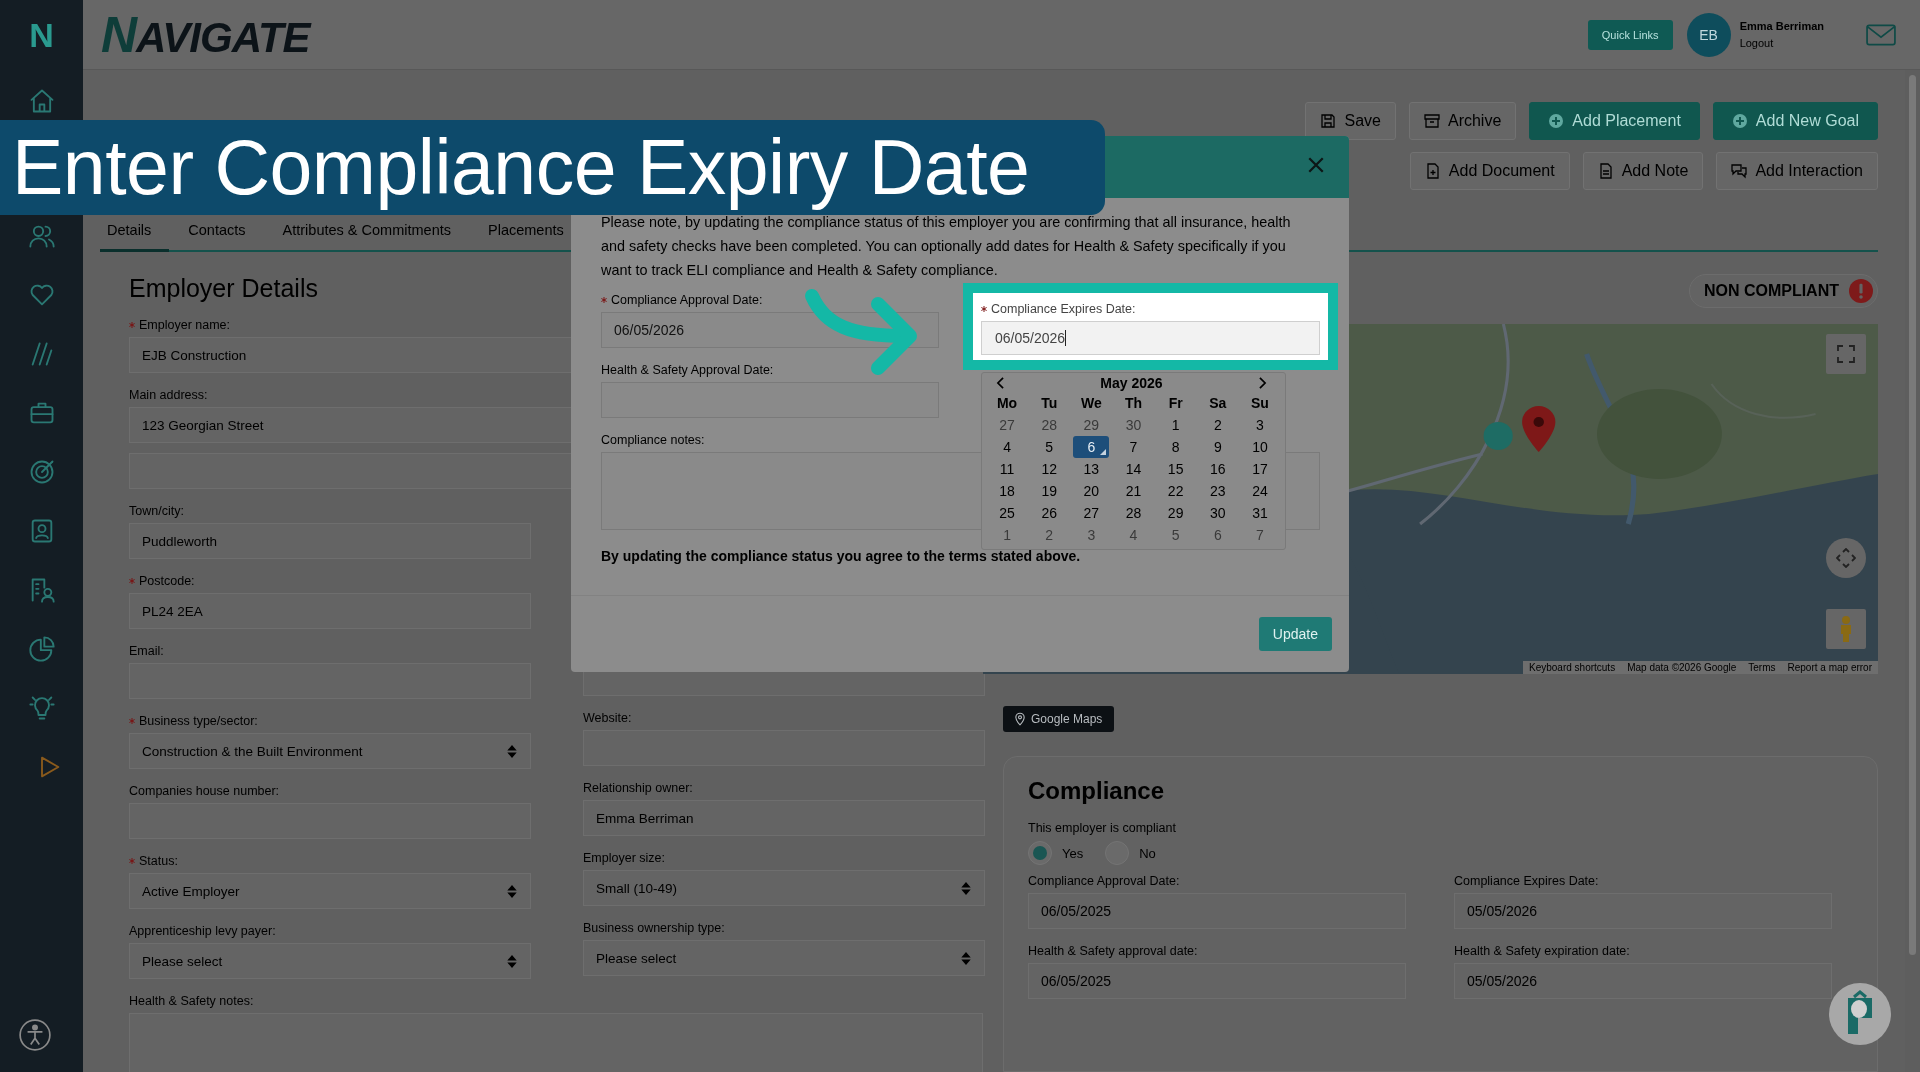  Describe the element at coordinates (1217, 469) in the screenshot. I see `calendar-day: 16` at that location.